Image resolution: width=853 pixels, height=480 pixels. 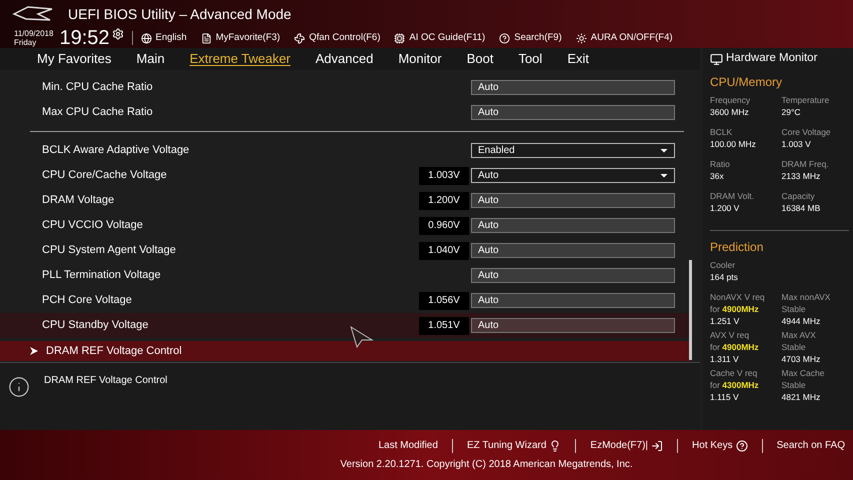 I want to click on metric-value: 1.251 V, so click(x=725, y=321).